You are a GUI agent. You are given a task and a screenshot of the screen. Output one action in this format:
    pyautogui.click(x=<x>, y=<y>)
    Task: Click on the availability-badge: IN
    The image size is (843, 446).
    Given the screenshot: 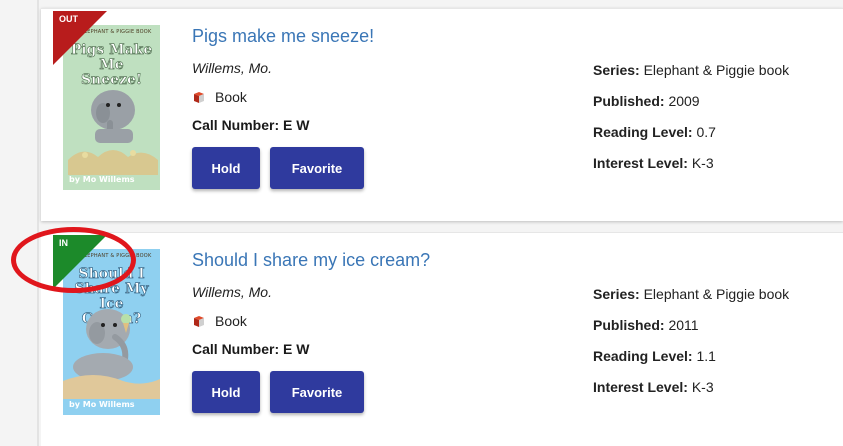 What is the action you would take?
    pyautogui.click(x=63, y=243)
    